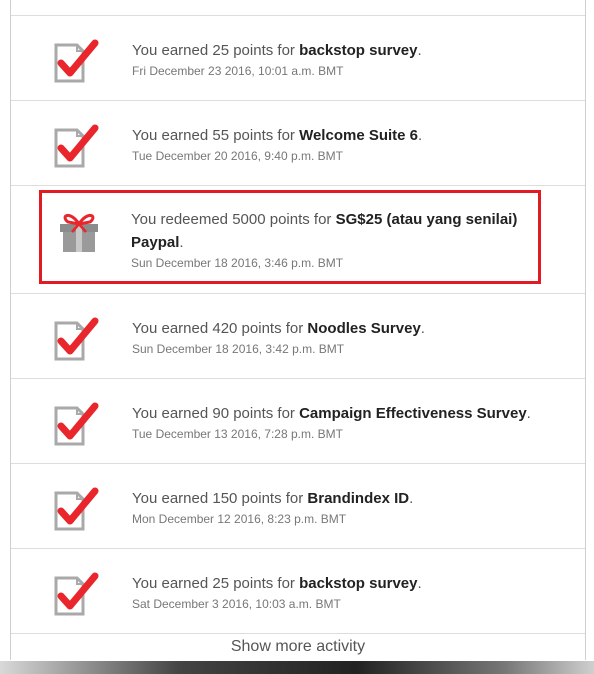 Image resolution: width=594 pixels, height=674 pixels. I want to click on gift-icon, so click(79, 233).